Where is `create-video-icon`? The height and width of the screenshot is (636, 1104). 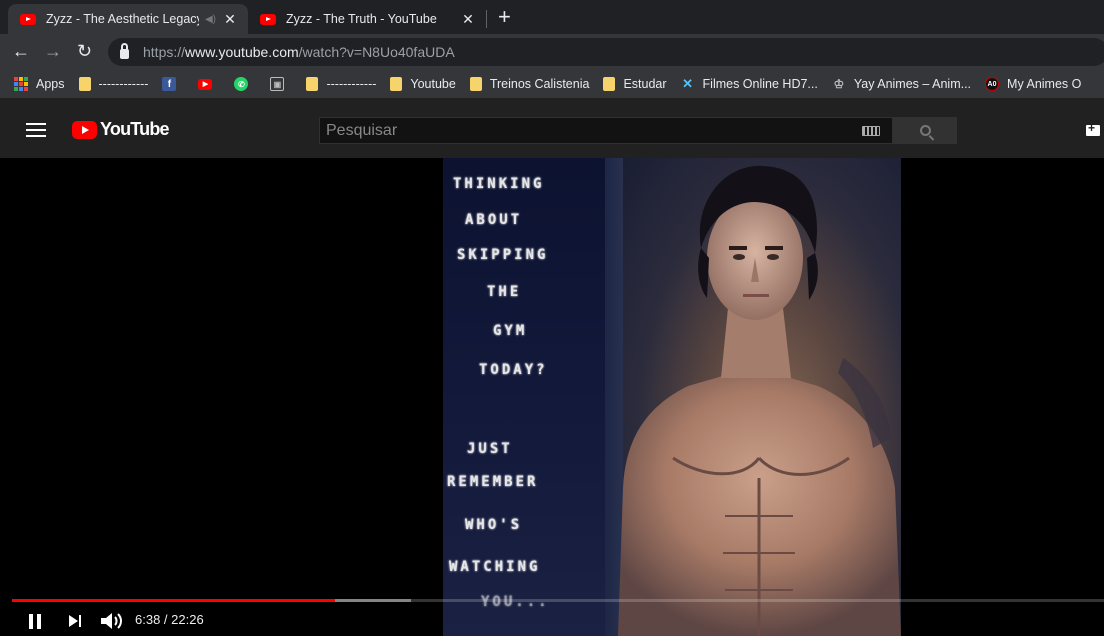
create-video-icon is located at coordinates (1093, 128).